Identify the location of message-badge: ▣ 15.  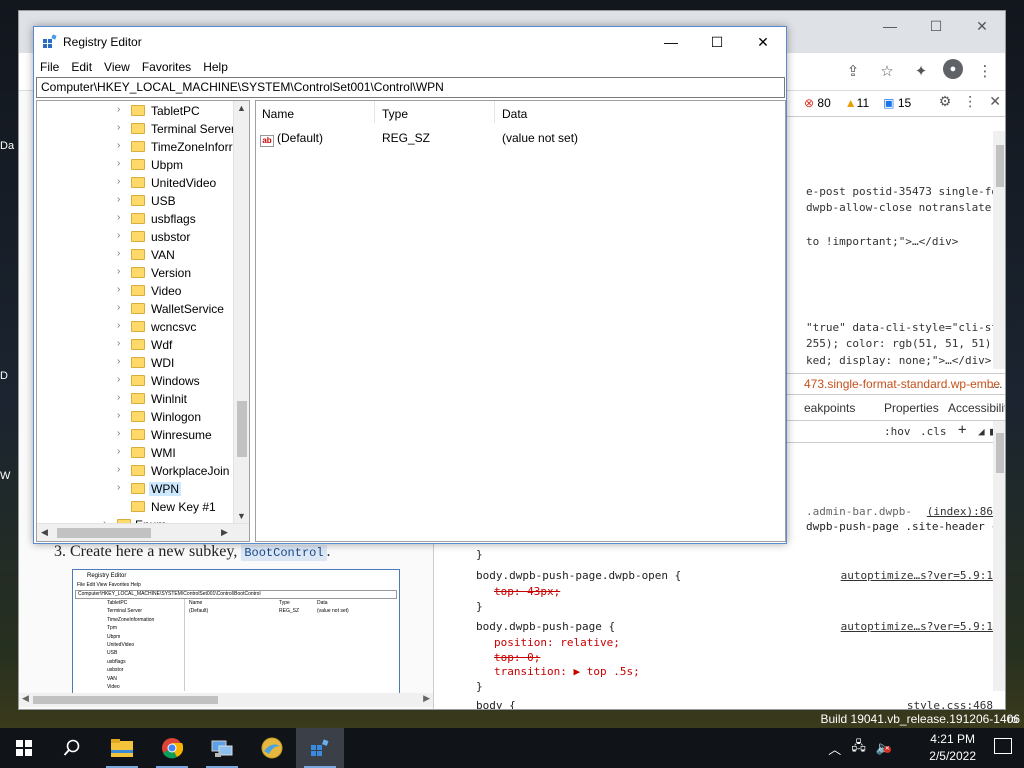
(897, 103).